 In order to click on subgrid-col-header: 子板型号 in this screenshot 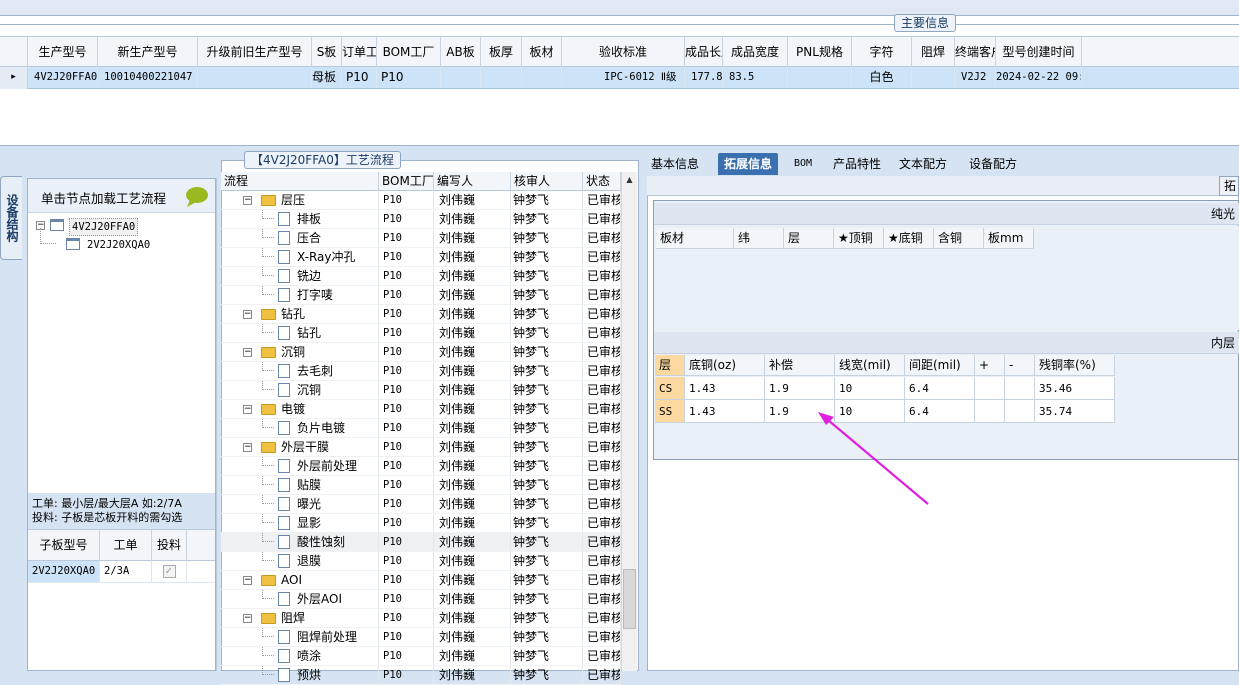, I will do `click(64, 545)`.